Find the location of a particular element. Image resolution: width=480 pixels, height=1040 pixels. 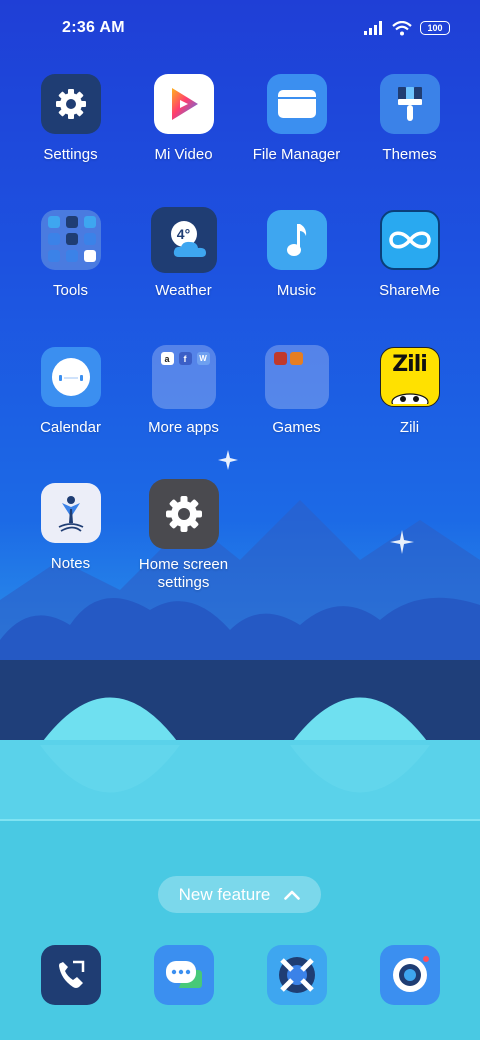

app-tools: Tools is located at coordinates (70, 255).